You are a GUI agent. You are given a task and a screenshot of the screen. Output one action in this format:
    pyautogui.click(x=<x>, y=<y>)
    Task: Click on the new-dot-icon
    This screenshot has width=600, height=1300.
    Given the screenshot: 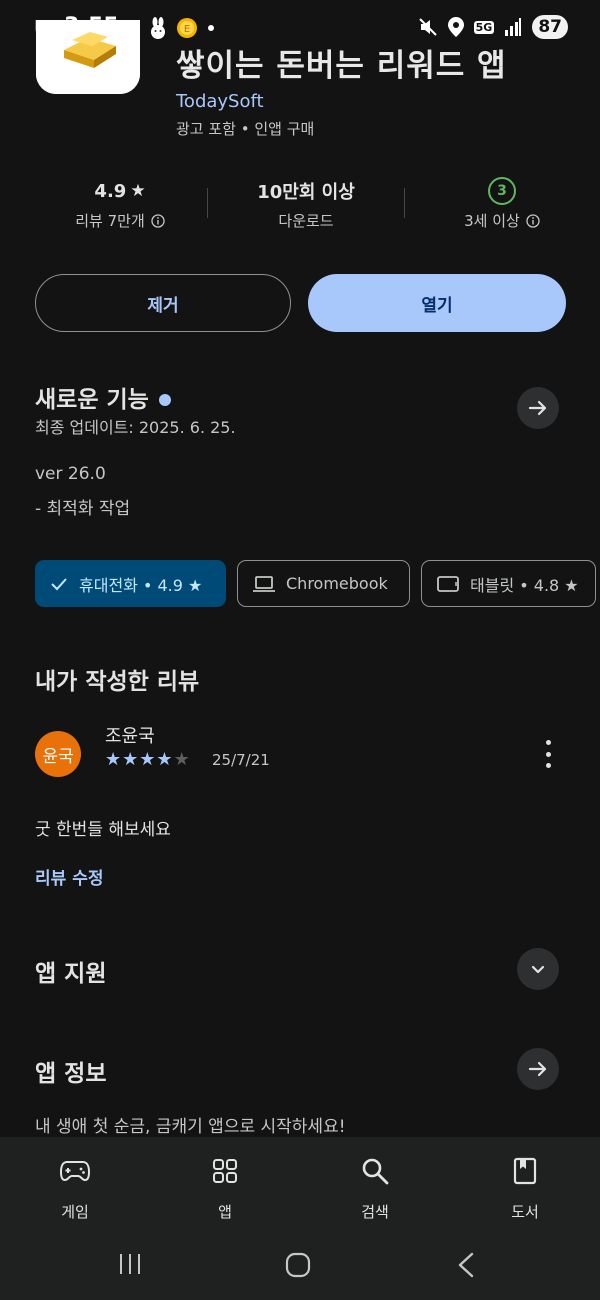 What is the action you would take?
    pyautogui.click(x=164, y=399)
    